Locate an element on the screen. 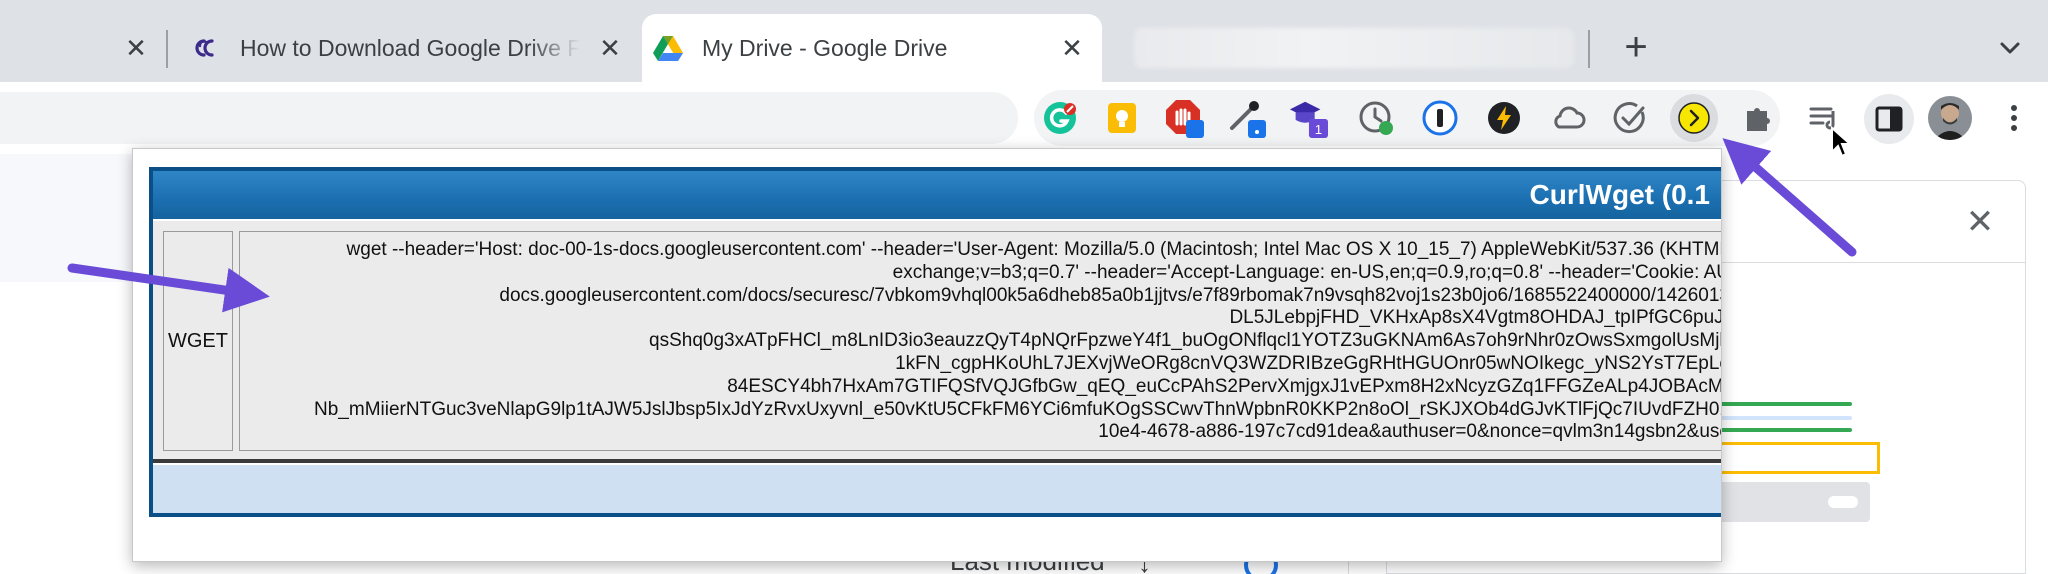  drive-search-area is located at coordinates (70, 218).